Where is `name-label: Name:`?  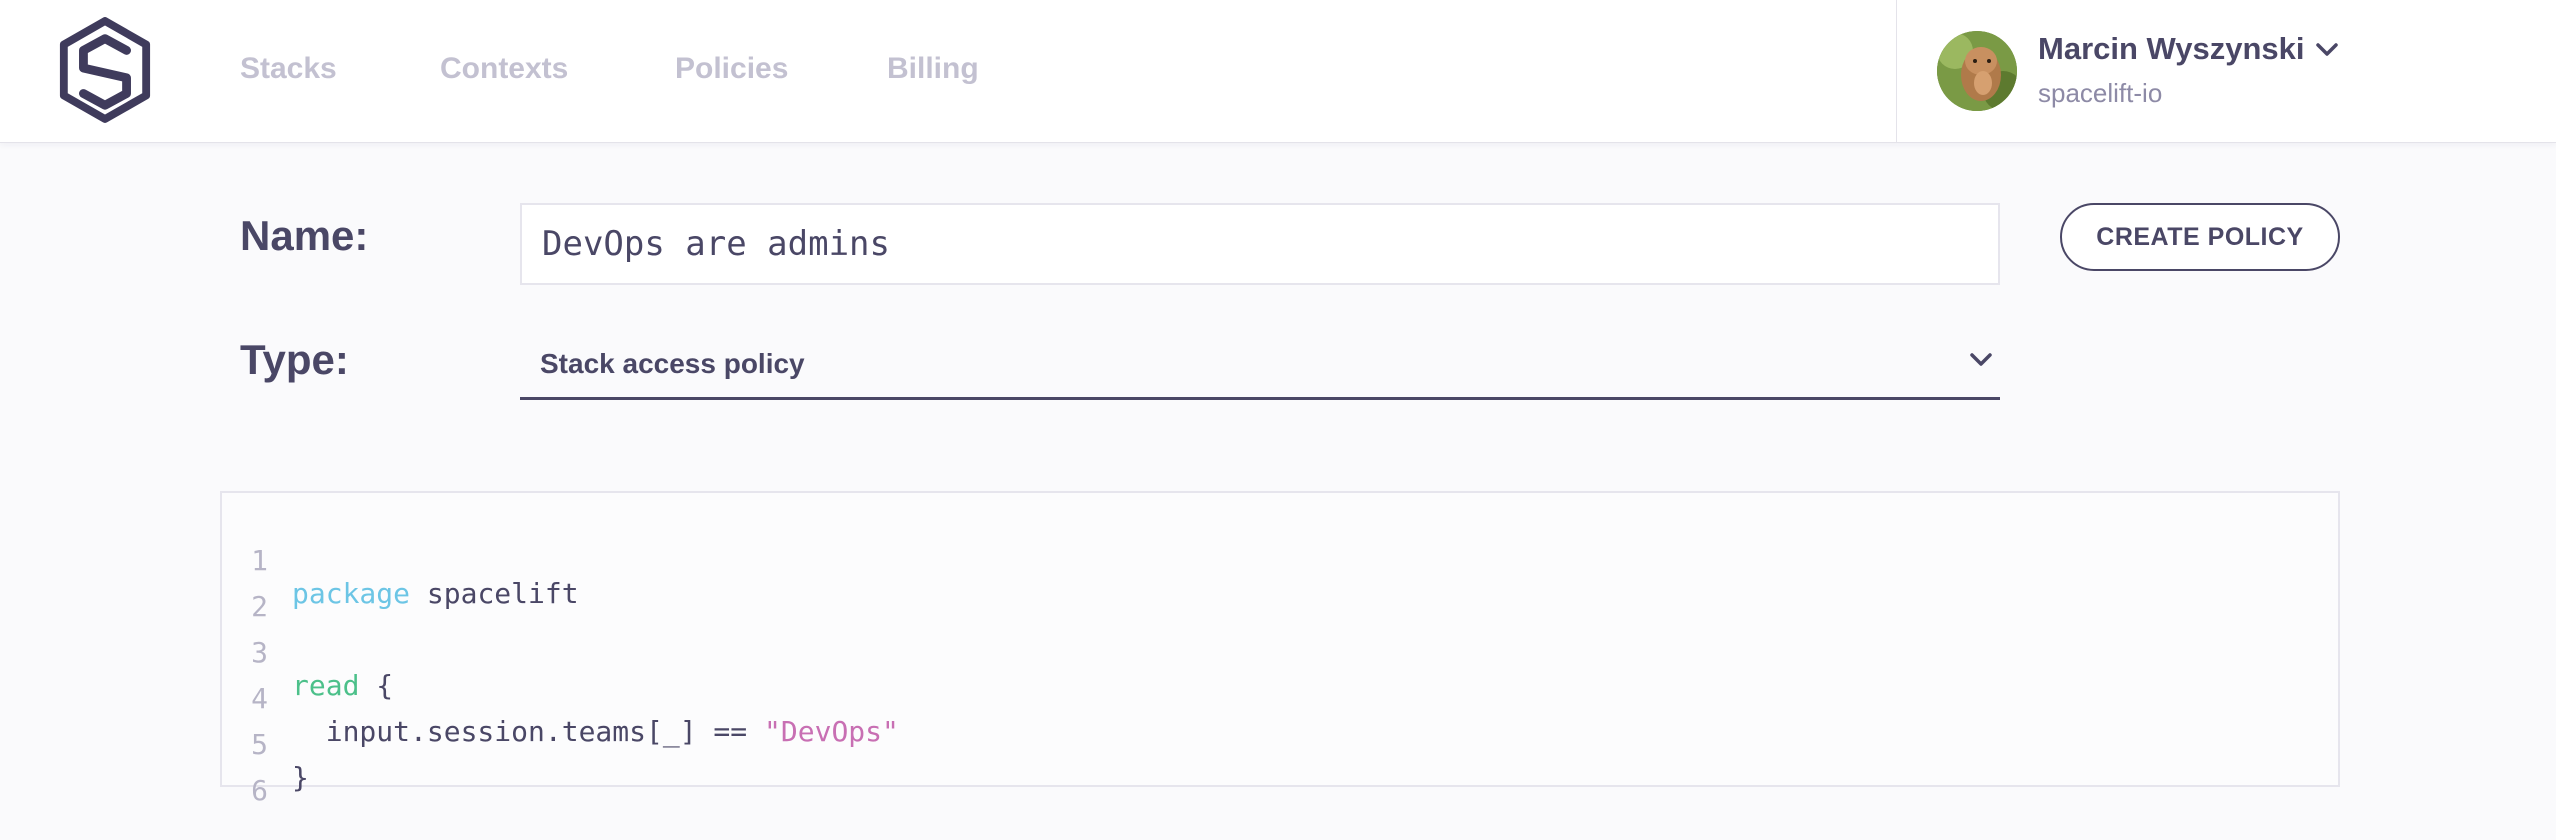
name-label: Name: is located at coordinates (304, 235).